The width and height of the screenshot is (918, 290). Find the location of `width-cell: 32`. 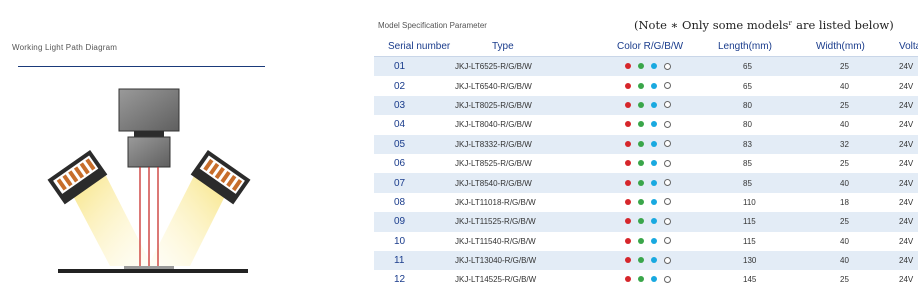

width-cell: 32 is located at coordinates (855, 144).